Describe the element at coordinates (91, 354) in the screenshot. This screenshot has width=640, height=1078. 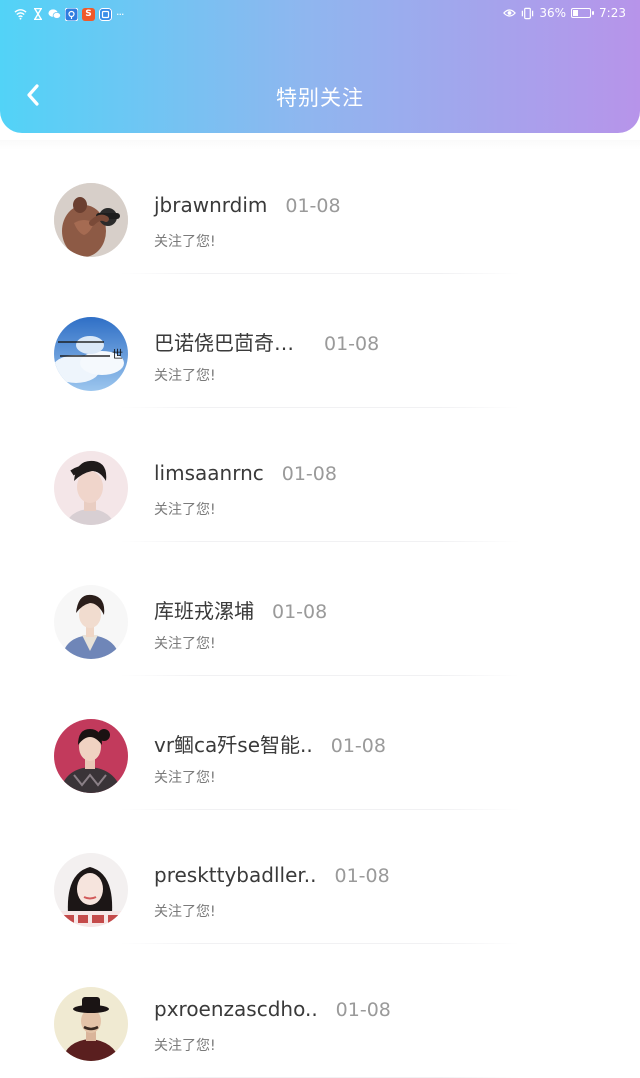
I see `avatar: 世` at that location.